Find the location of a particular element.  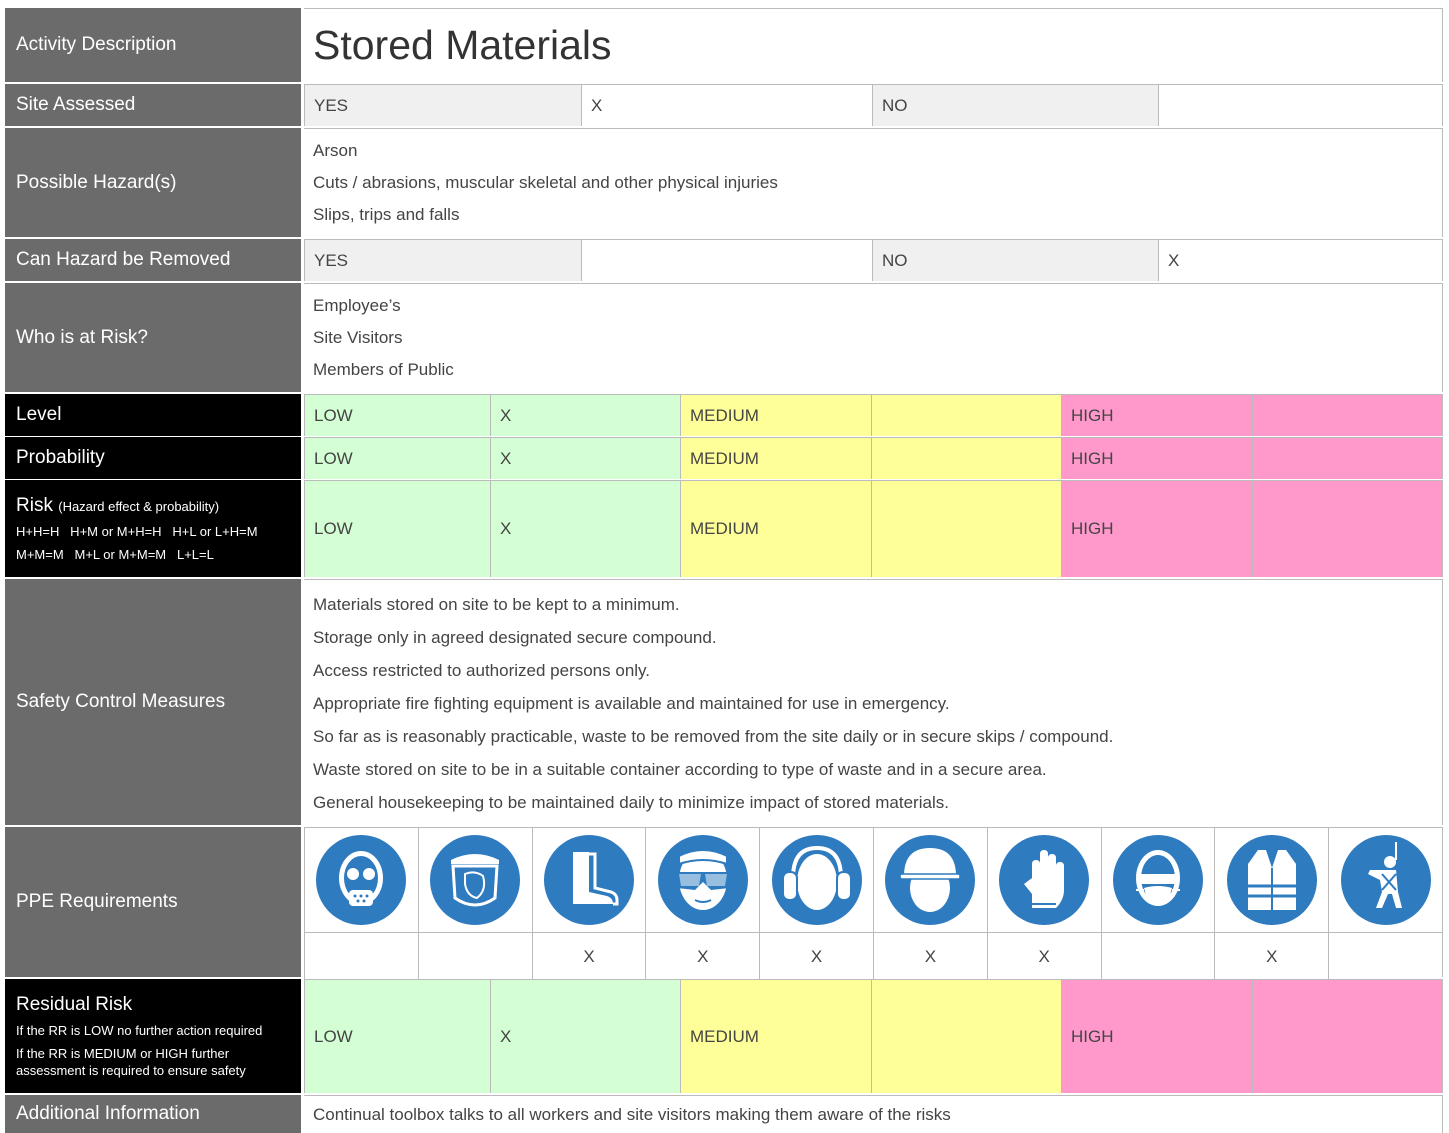

risk-medium-mark is located at coordinates (966, 529).